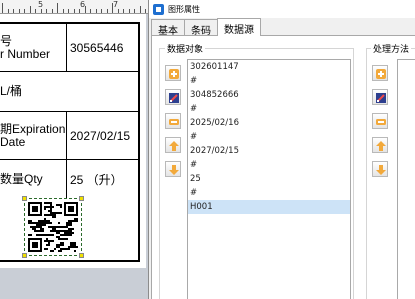 The height and width of the screenshot is (299, 415). What do you see at coordinates (73, 283) in the screenshot?
I see `canvas-background` at bounding box center [73, 283].